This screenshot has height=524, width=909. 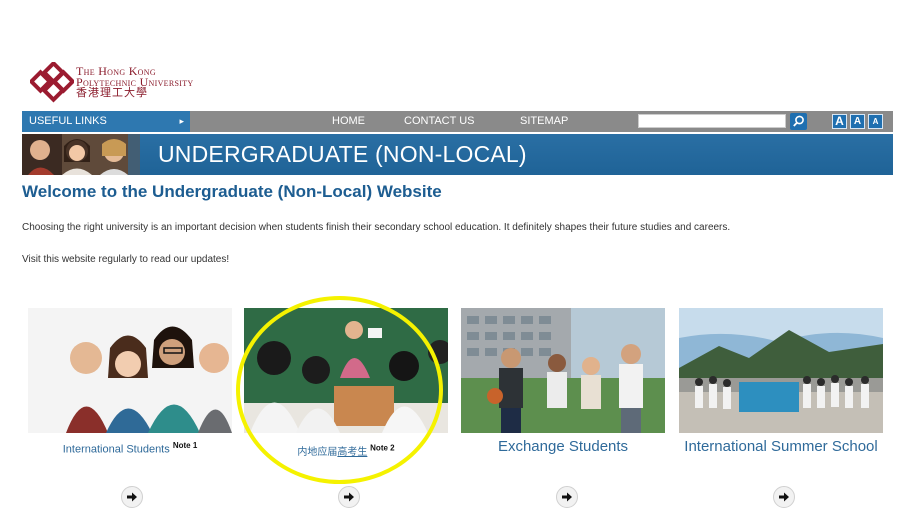 I want to click on note-1-badge: Note 1, so click(x=185, y=445).